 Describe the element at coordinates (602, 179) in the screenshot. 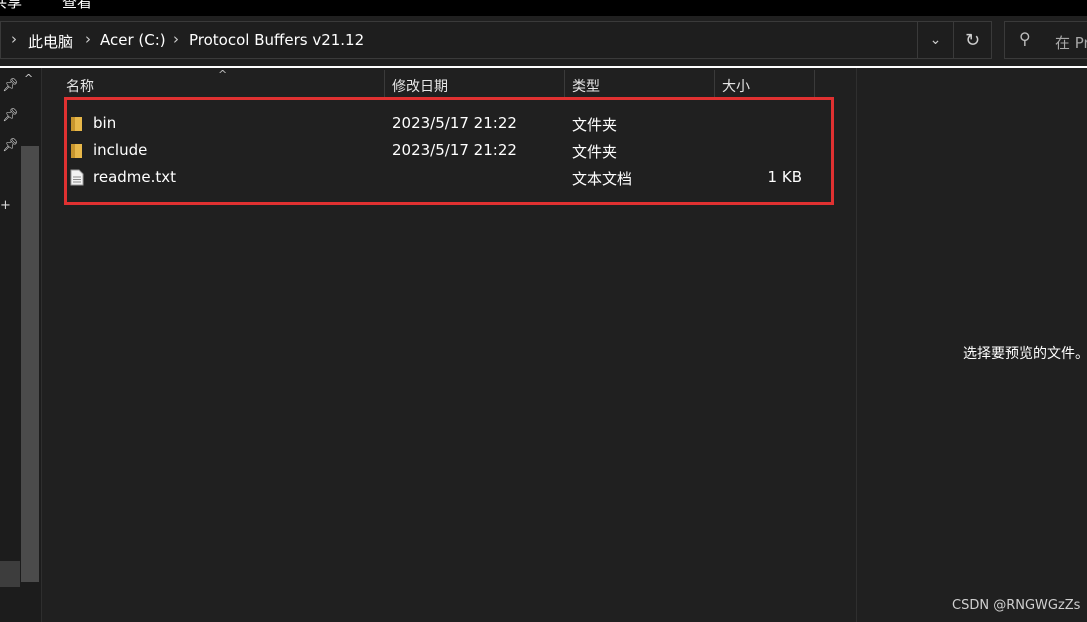

I see `file-type: 文本文档` at that location.